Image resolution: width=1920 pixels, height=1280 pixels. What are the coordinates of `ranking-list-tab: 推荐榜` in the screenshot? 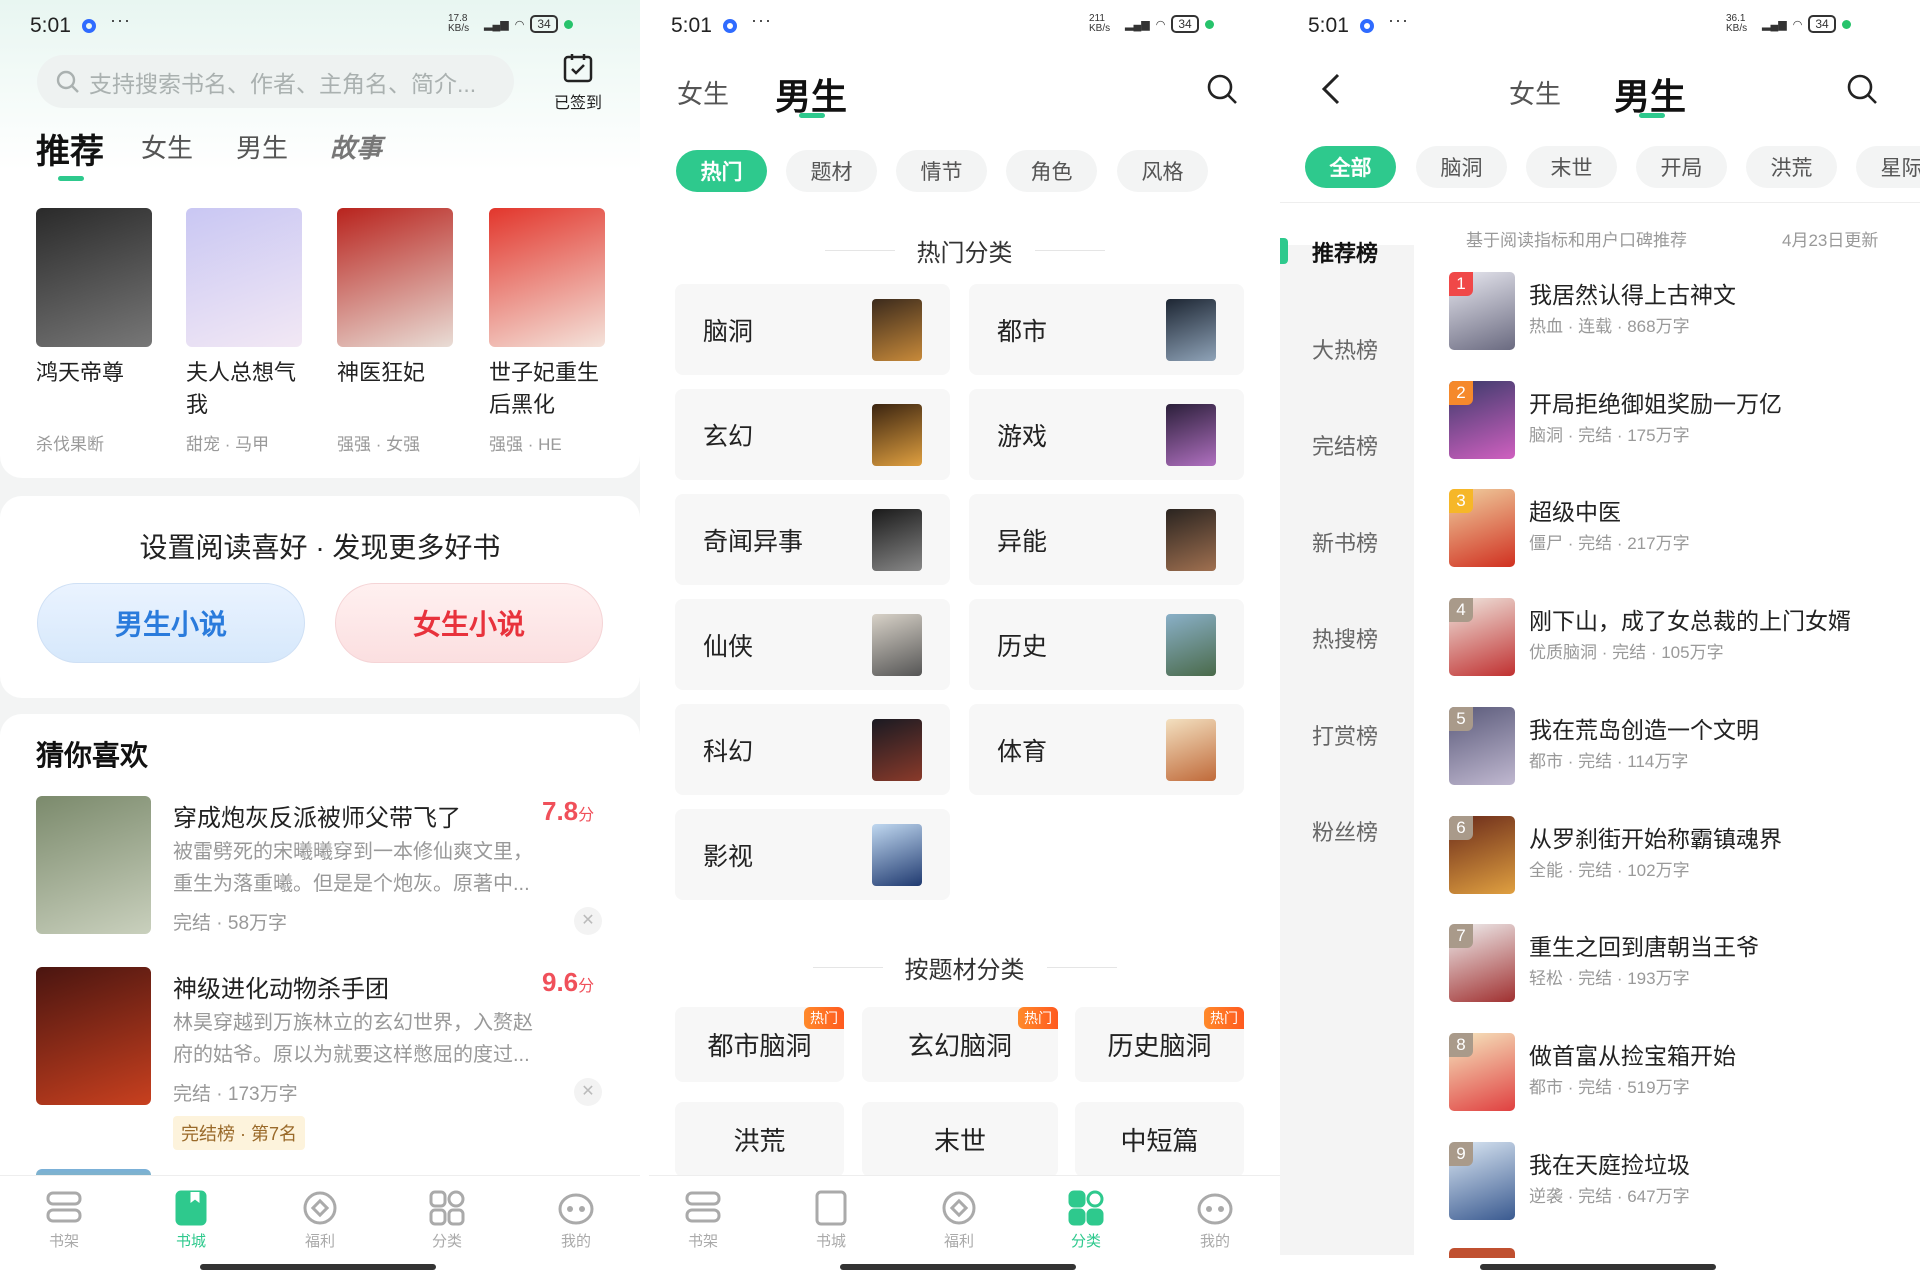 It's located at (1345, 252).